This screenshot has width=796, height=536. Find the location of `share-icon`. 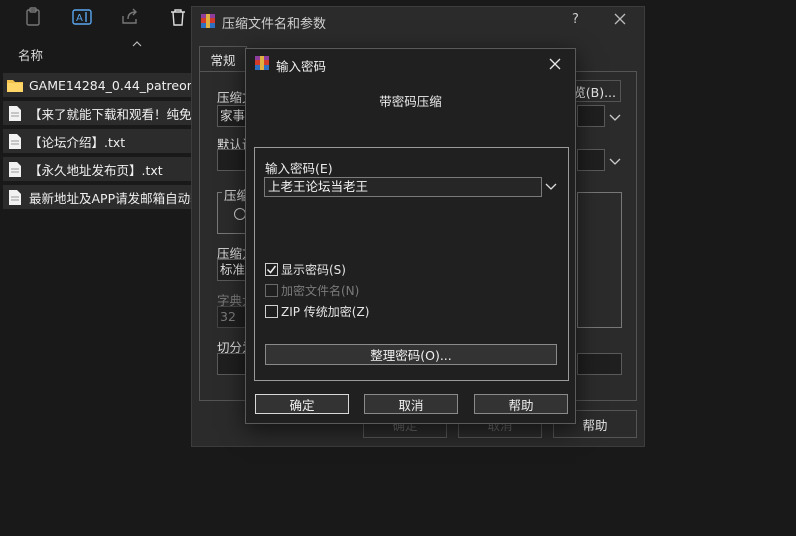

share-icon is located at coordinates (130, 17).